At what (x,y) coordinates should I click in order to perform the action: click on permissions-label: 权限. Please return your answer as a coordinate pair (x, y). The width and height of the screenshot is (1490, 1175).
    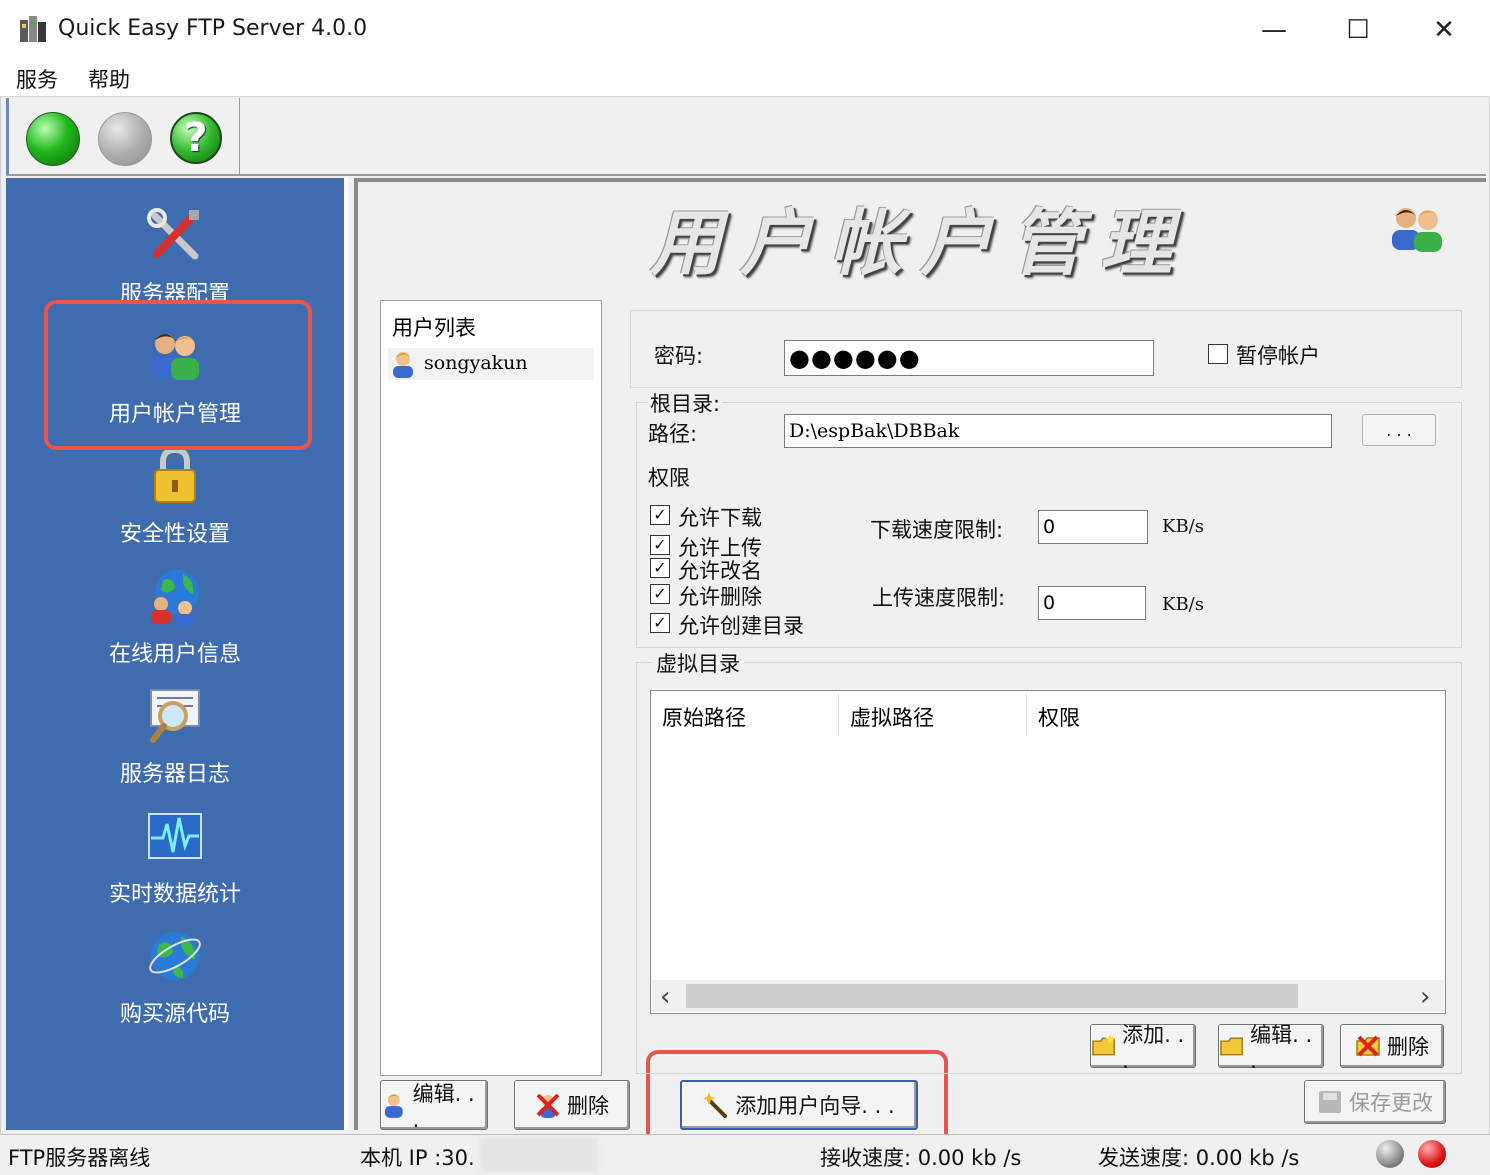
    Looking at the image, I should click on (669, 478).